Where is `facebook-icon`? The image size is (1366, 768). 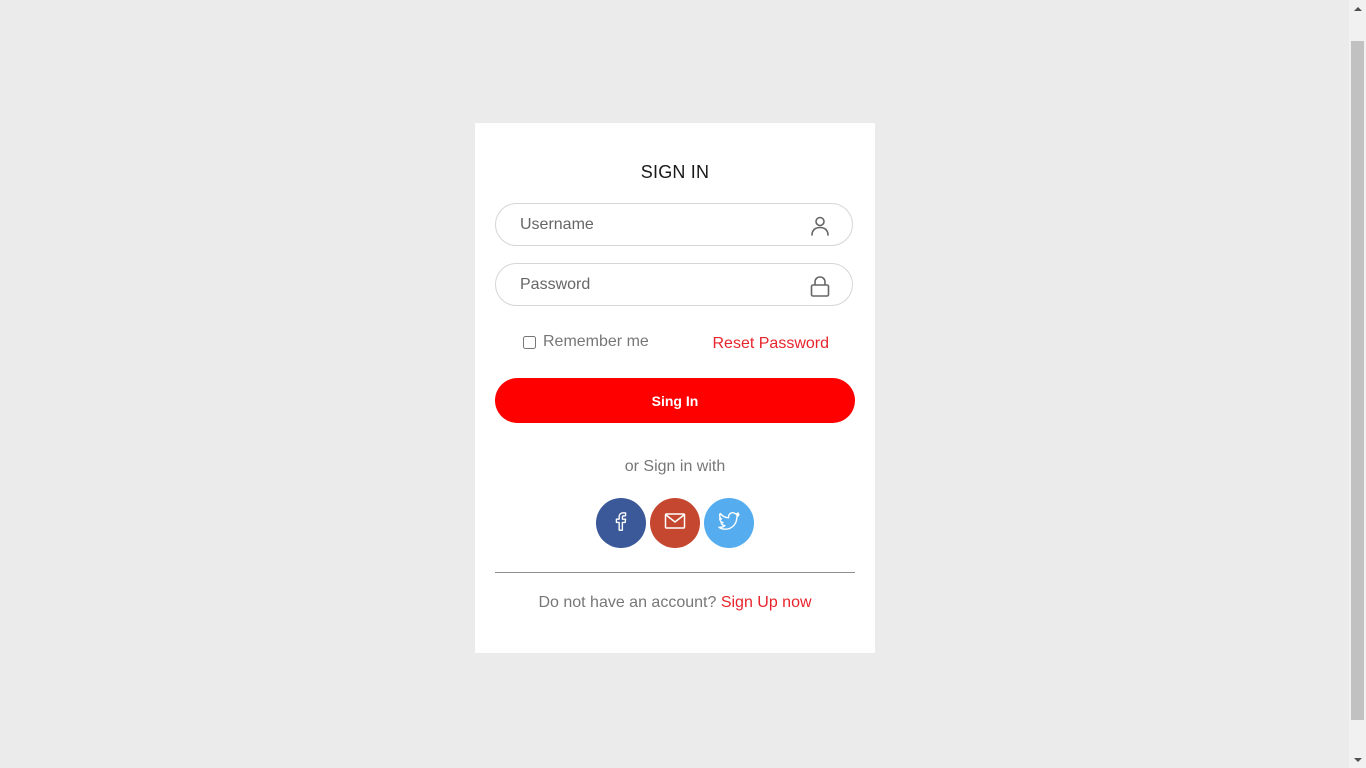 facebook-icon is located at coordinates (621, 523).